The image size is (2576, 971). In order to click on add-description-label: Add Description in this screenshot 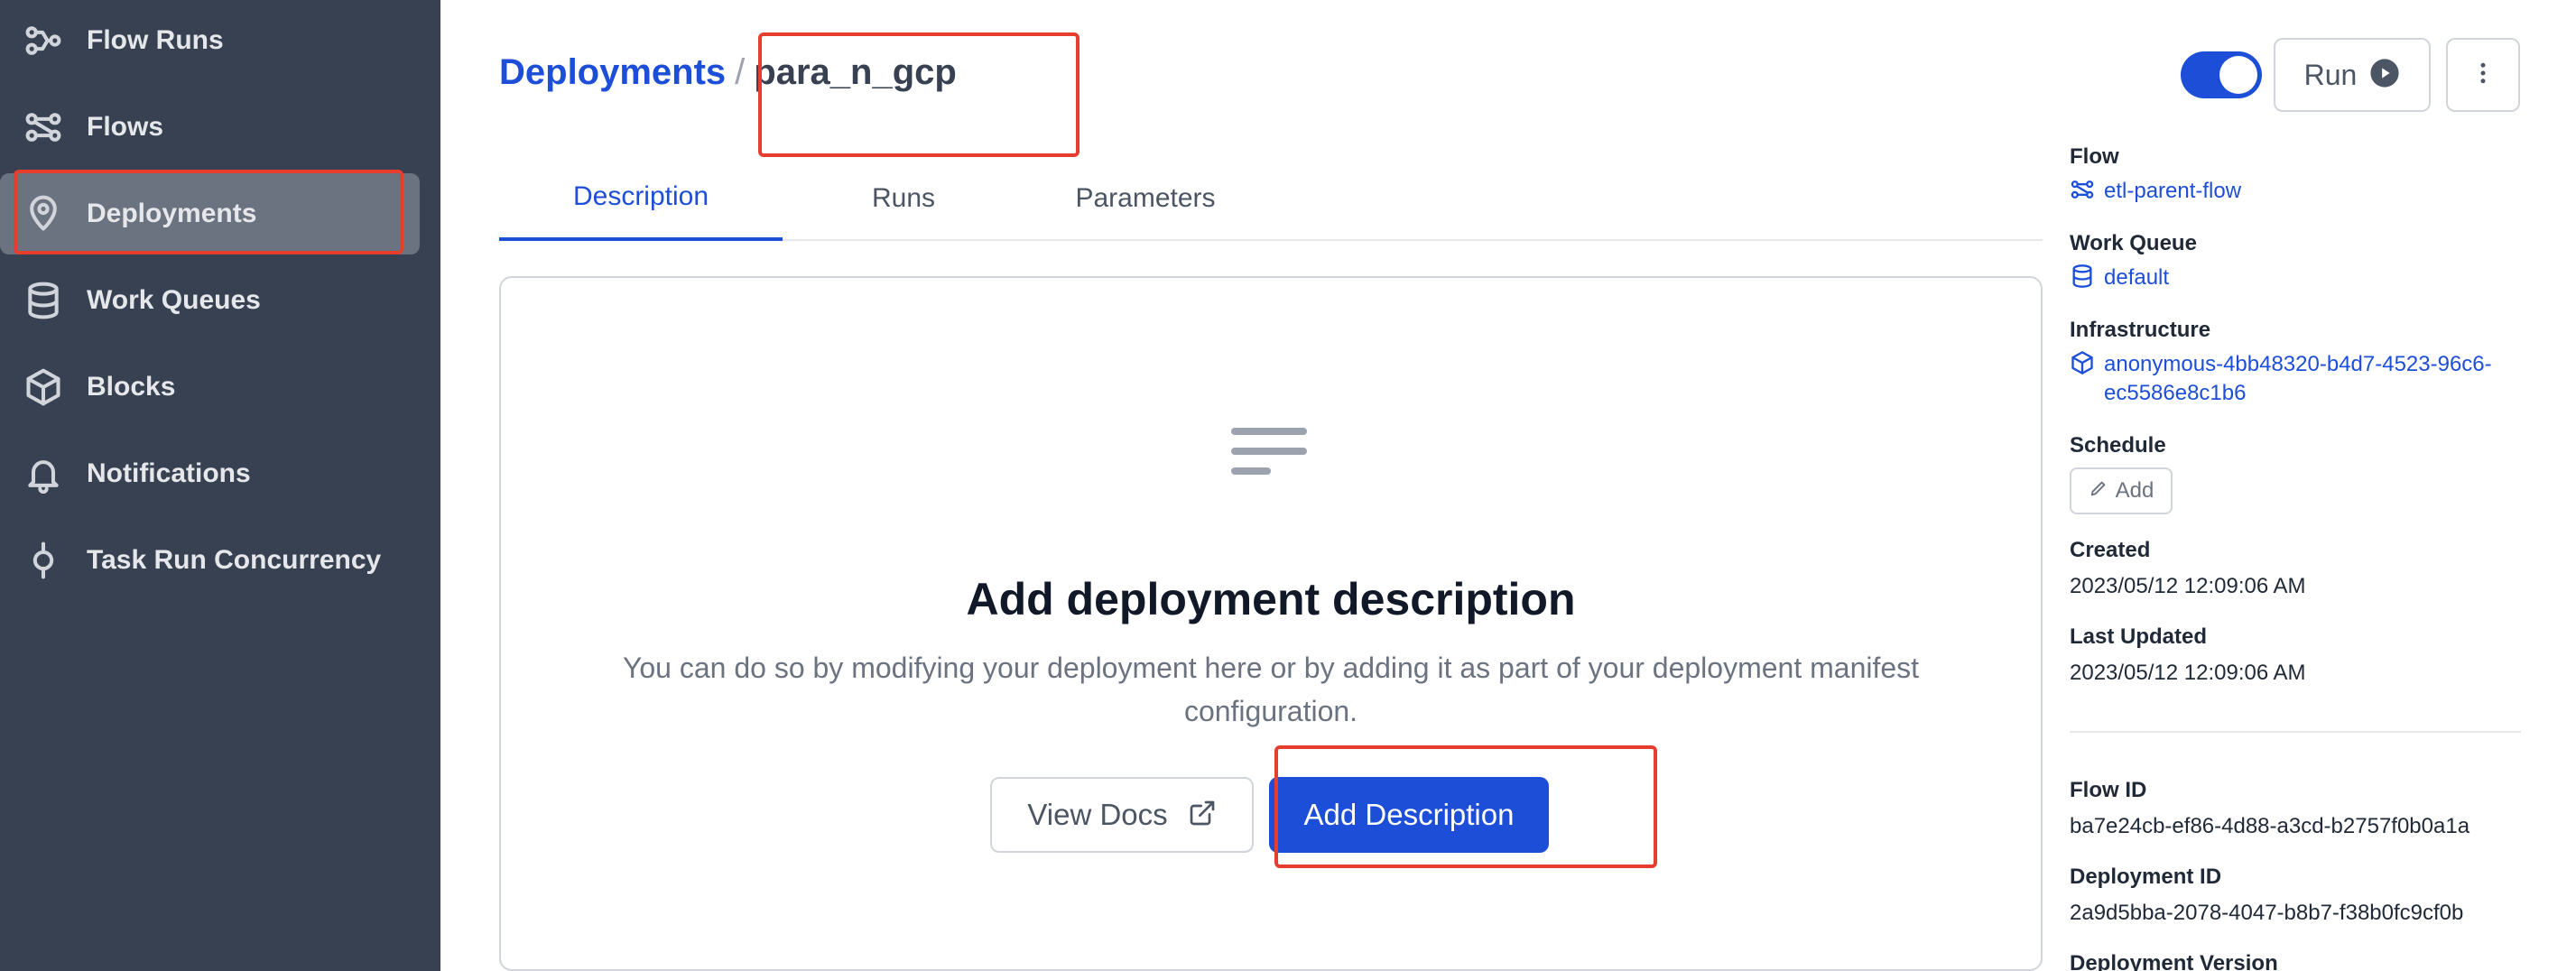, I will do `click(1409, 814)`.